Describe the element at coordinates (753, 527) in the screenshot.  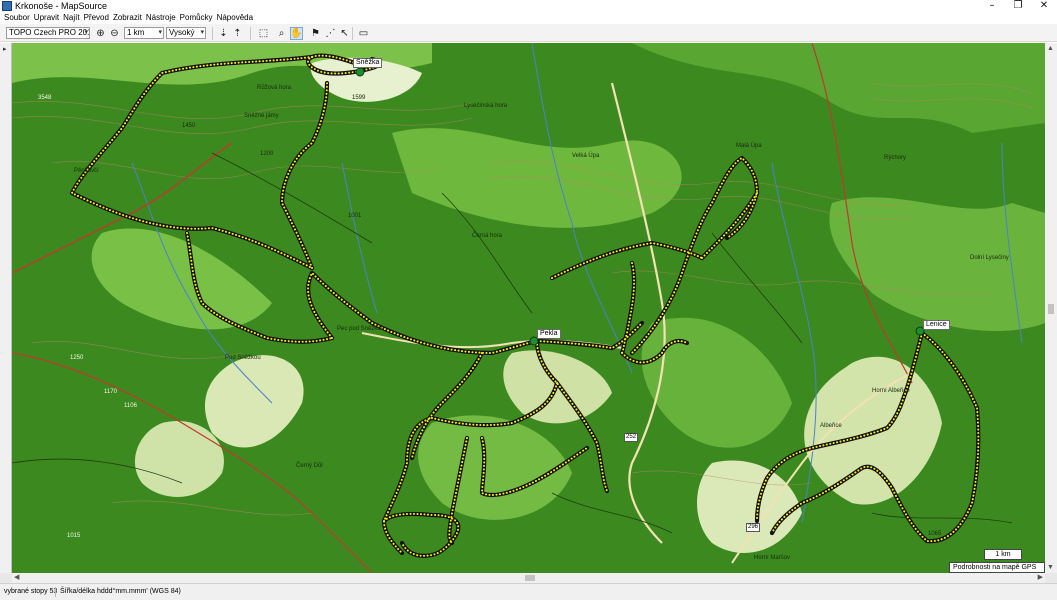
I see `road-number-badge: 296` at that location.